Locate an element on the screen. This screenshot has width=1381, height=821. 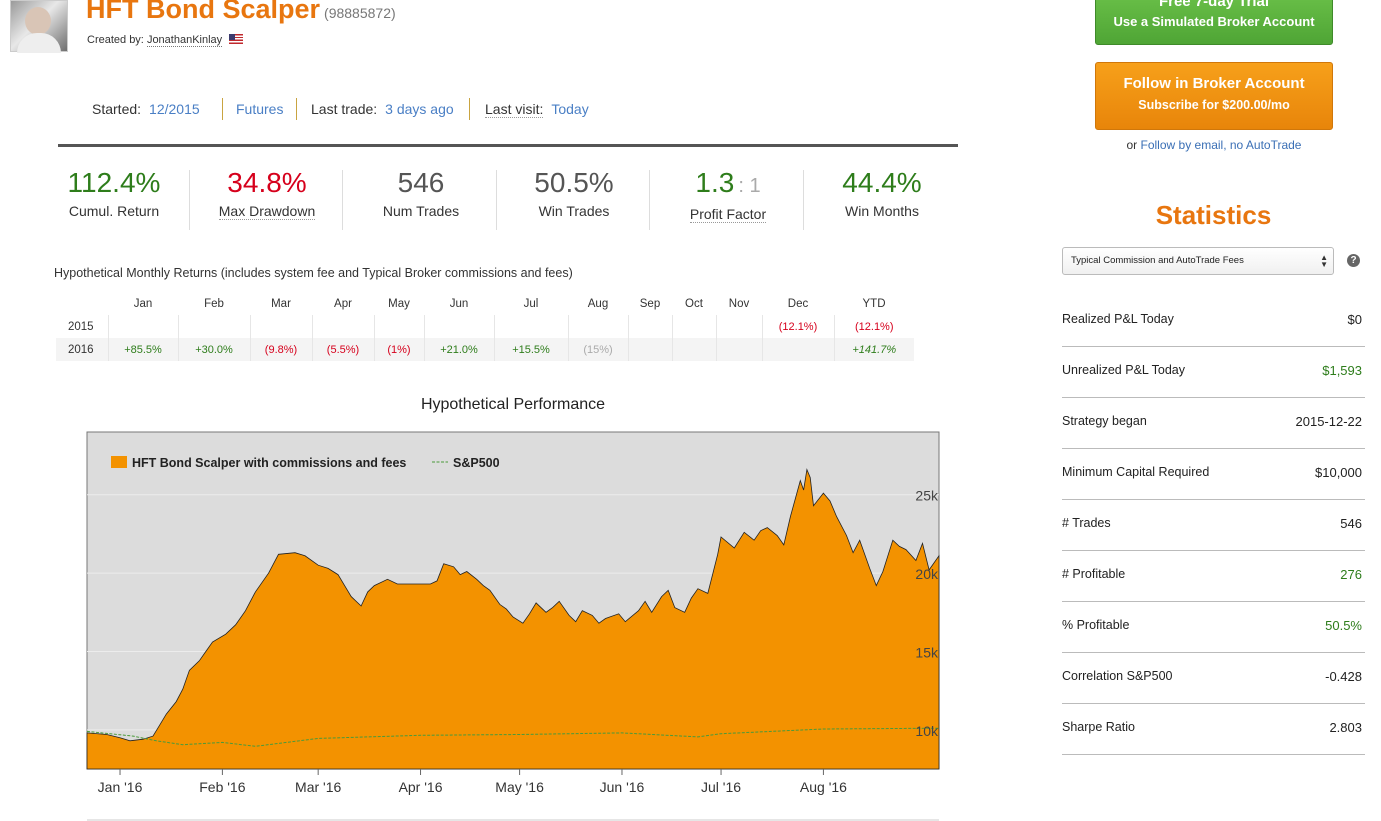
stat-value: 546 is located at coordinates (1351, 523).